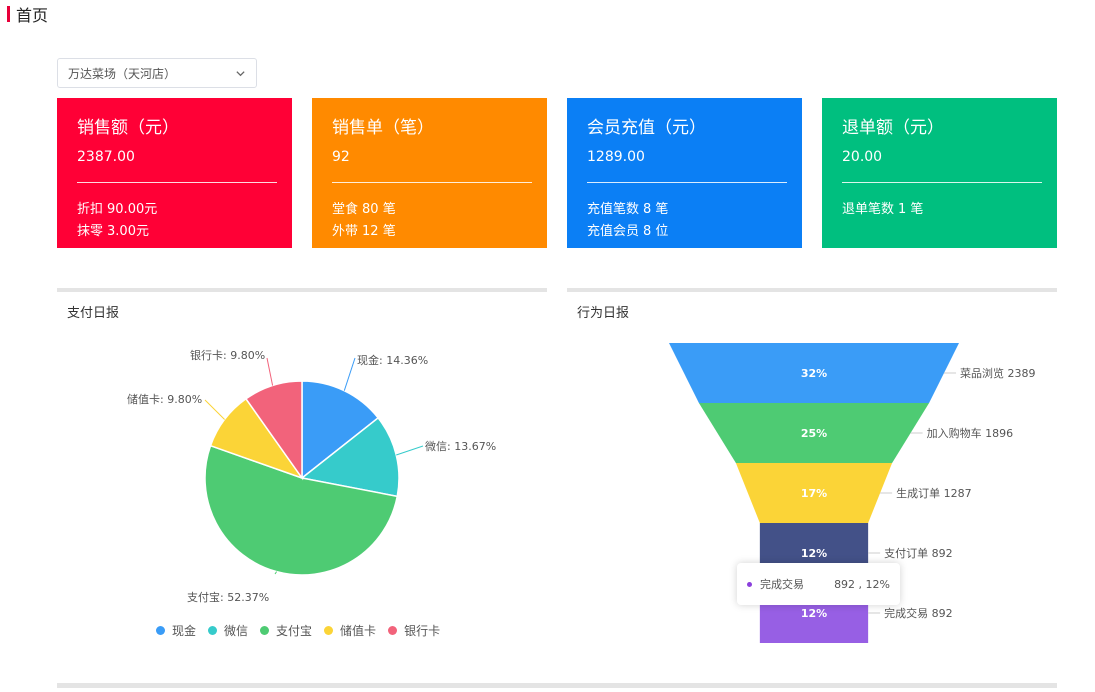 The height and width of the screenshot is (692, 1095). I want to click on legend-label: 微信, so click(236, 631).